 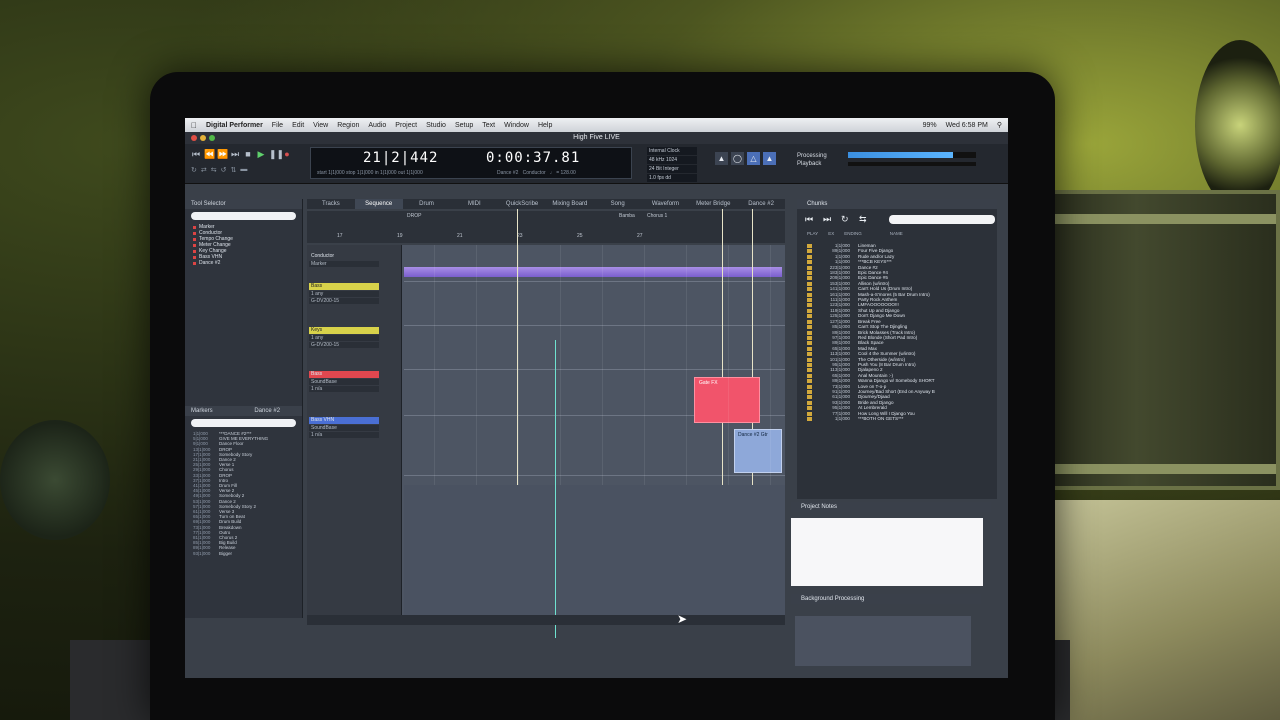 I want to click on countoff-icon: ⇅, so click(x=234, y=170).